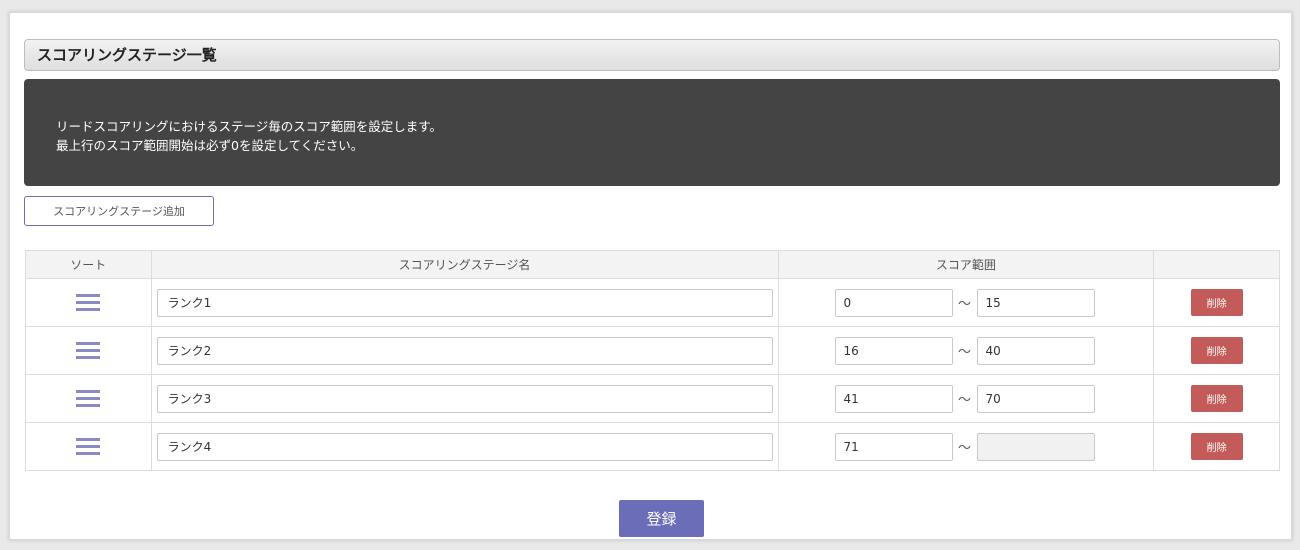 The height and width of the screenshot is (550, 1300). What do you see at coordinates (88, 264) in the screenshot?
I see `header-sort: ソート` at bounding box center [88, 264].